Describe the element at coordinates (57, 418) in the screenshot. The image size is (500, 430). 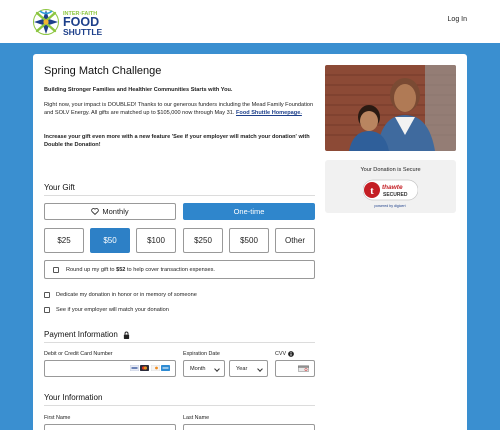
I see `first-name-label: First Name` at that location.